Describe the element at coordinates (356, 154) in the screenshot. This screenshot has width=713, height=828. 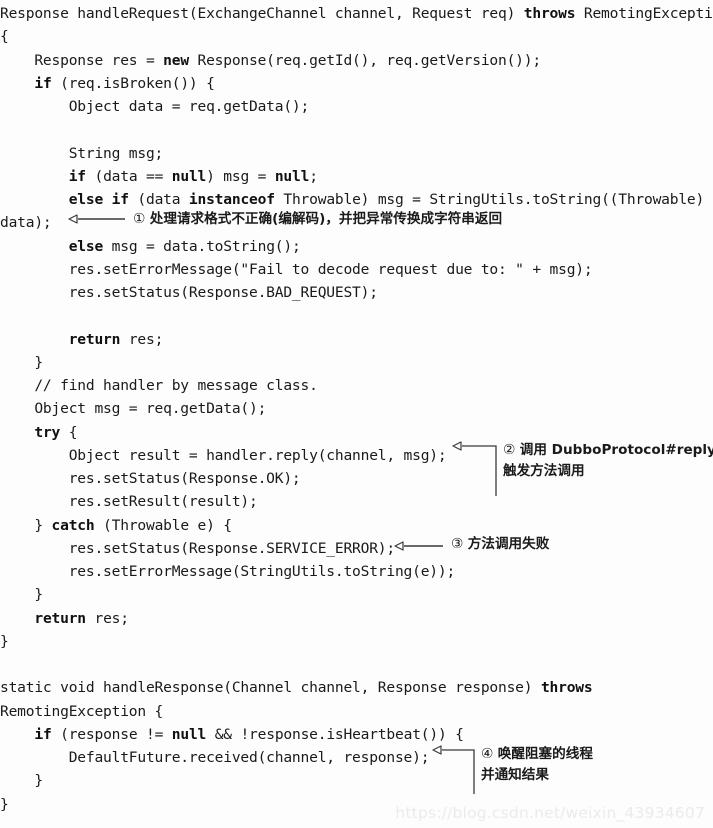
I see `code-line: String msg;` at that location.